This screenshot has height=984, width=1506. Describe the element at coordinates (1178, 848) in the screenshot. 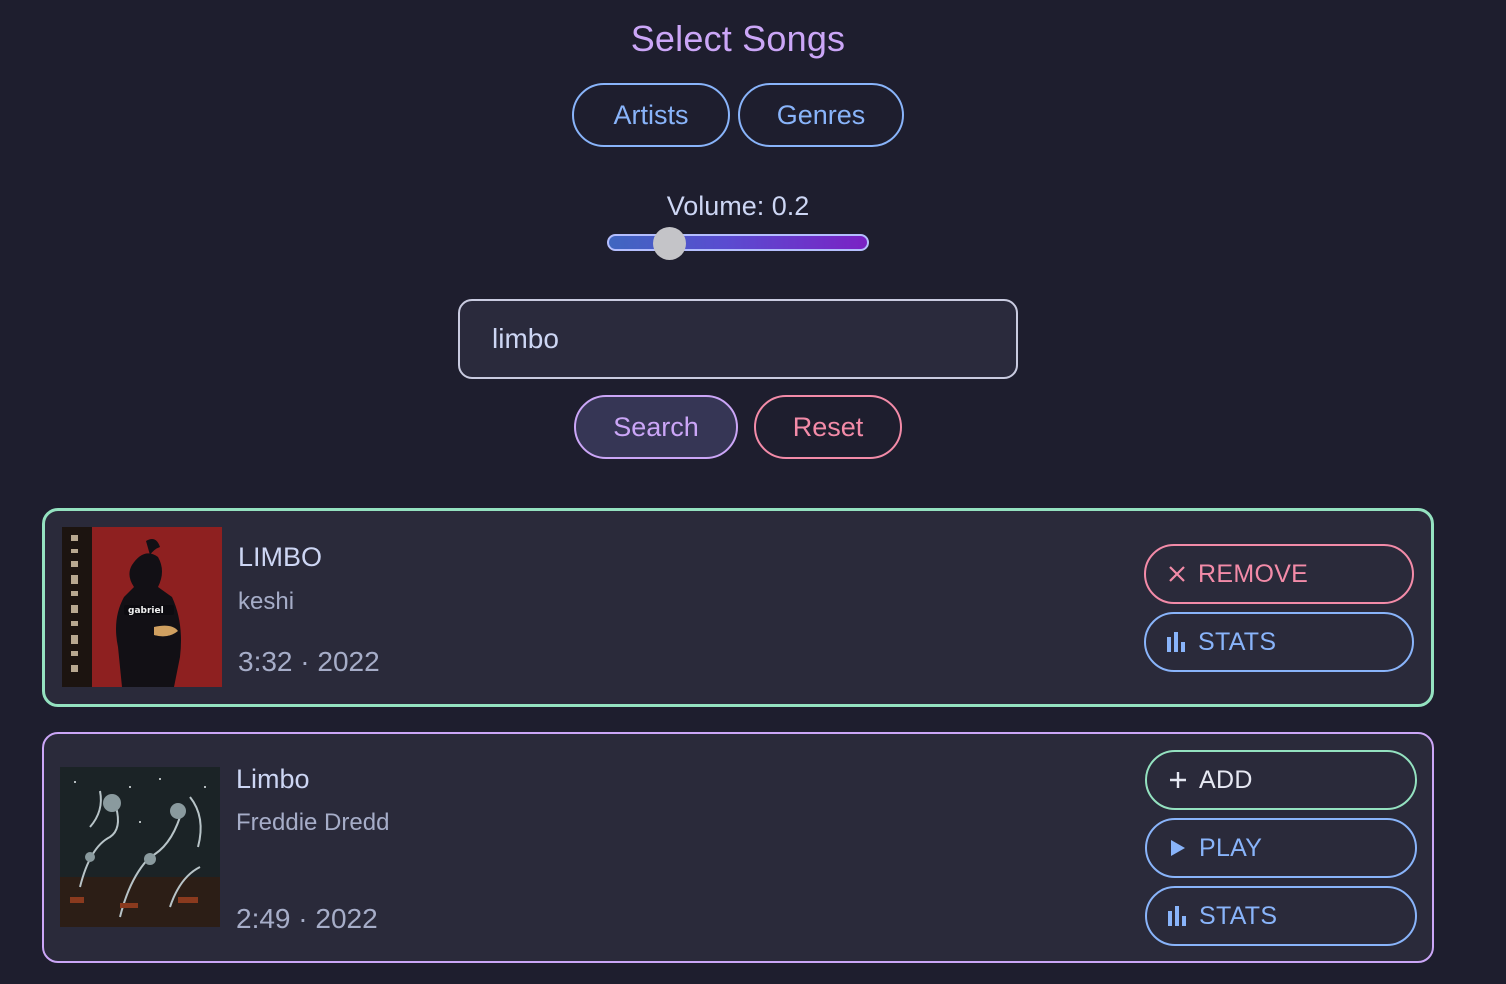

I see `play-icon` at that location.